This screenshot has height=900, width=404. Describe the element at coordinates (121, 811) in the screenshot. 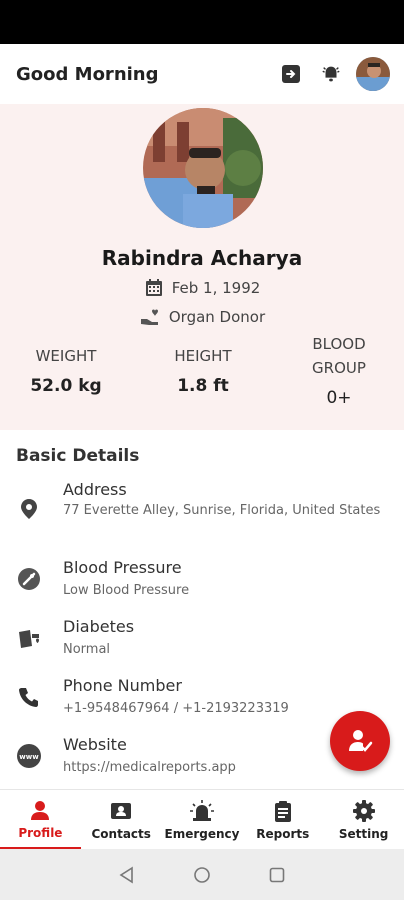

I see `contact-card-icon` at that location.